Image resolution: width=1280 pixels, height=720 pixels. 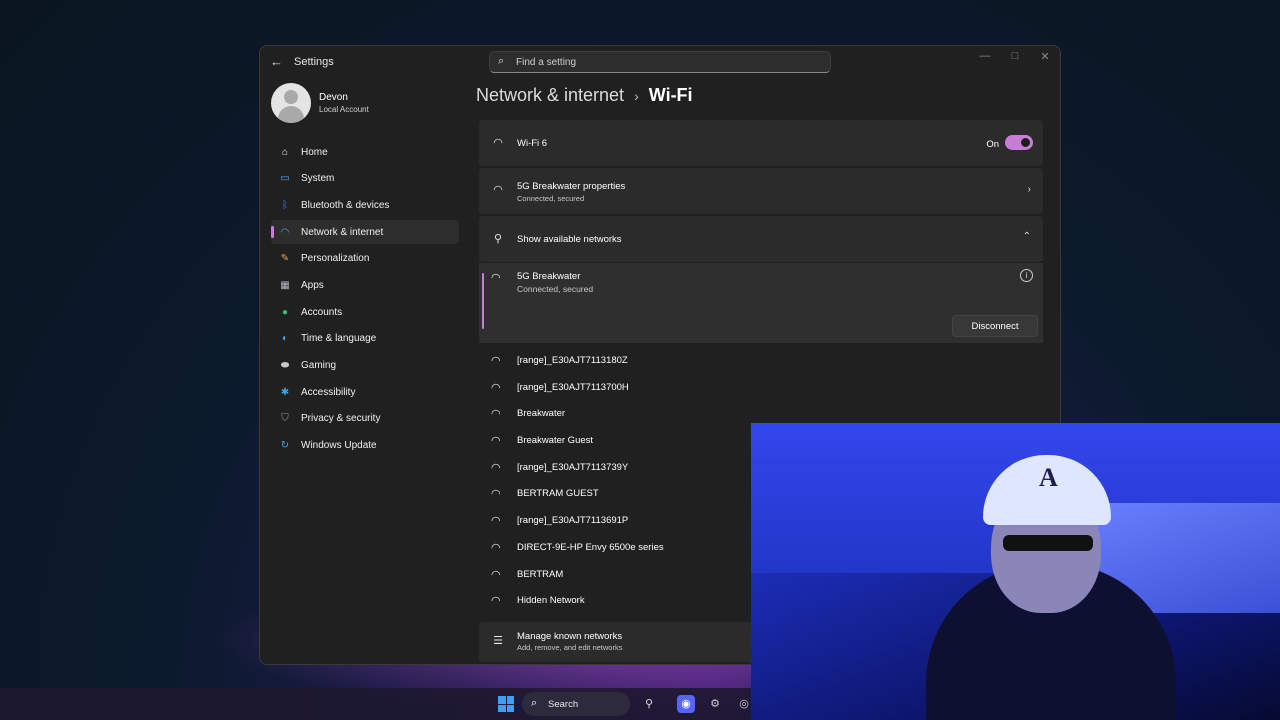 I want to click on close-button: ✕, so click(x=1045, y=58).